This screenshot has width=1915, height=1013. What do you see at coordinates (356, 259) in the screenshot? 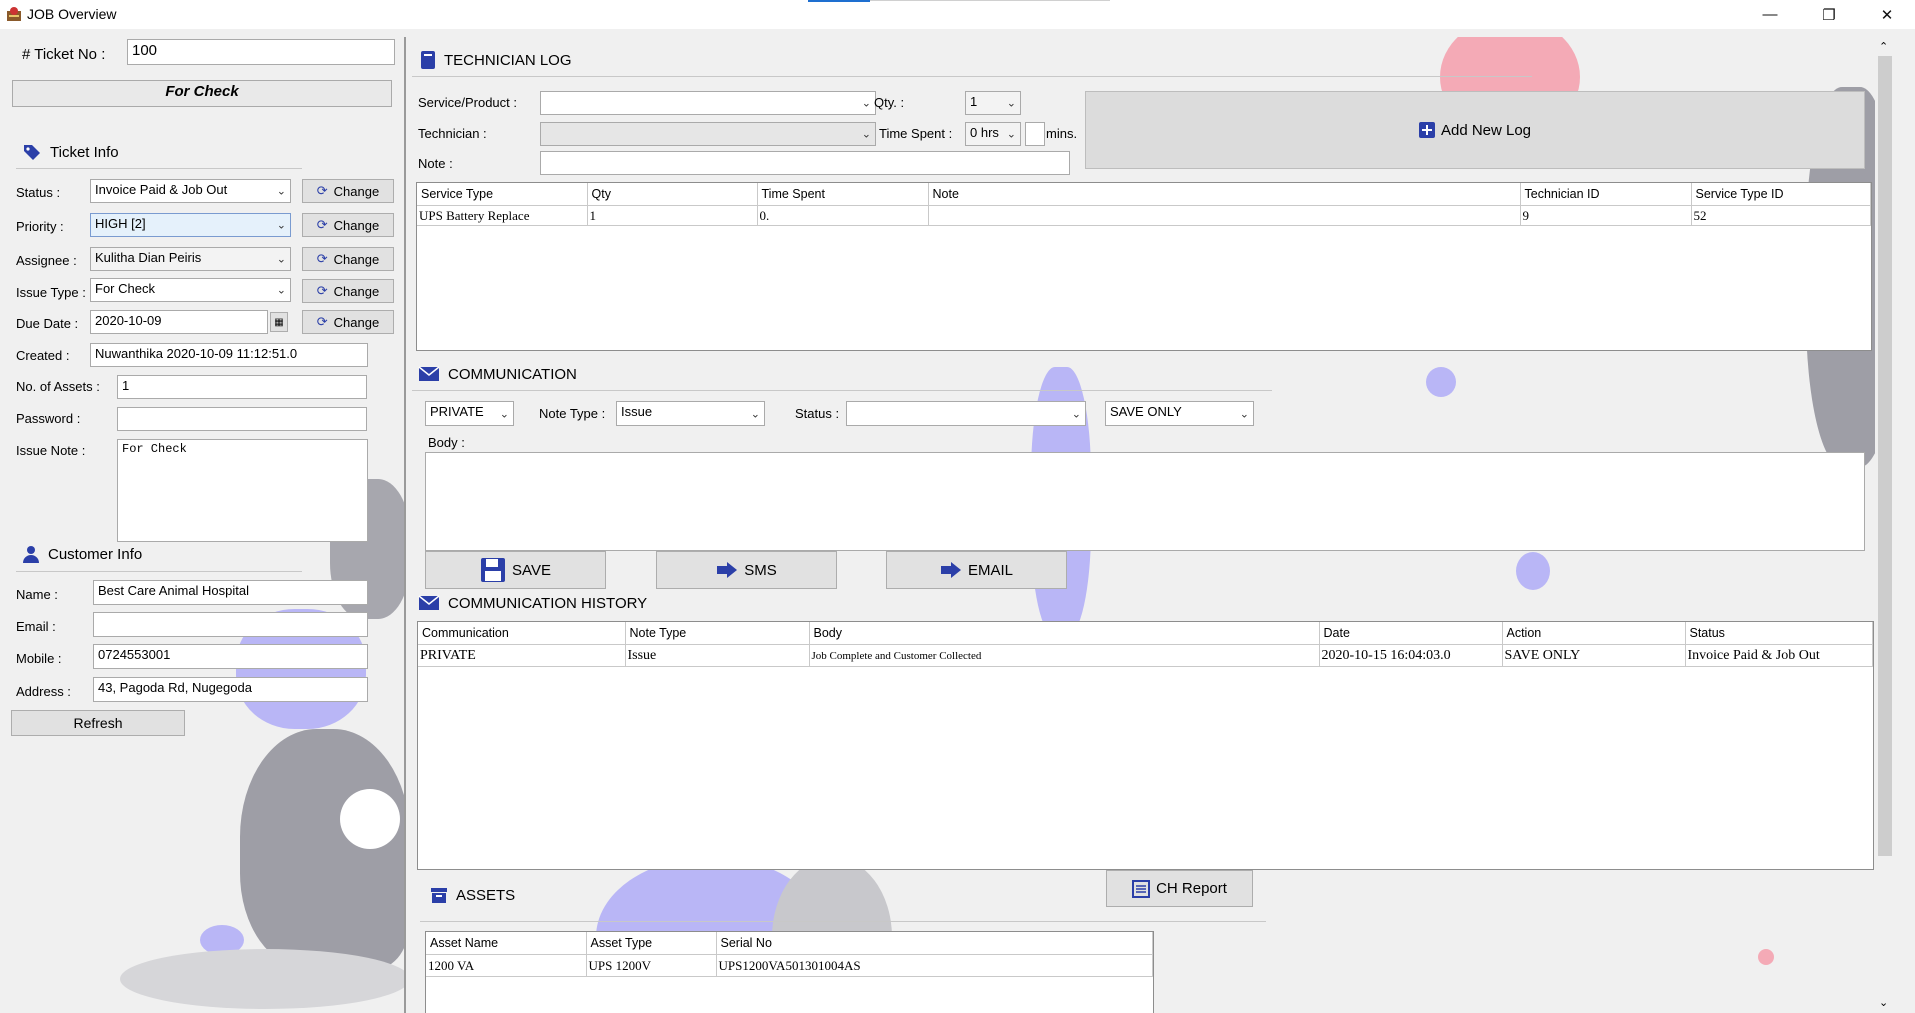
I see `change-label: Change` at bounding box center [356, 259].